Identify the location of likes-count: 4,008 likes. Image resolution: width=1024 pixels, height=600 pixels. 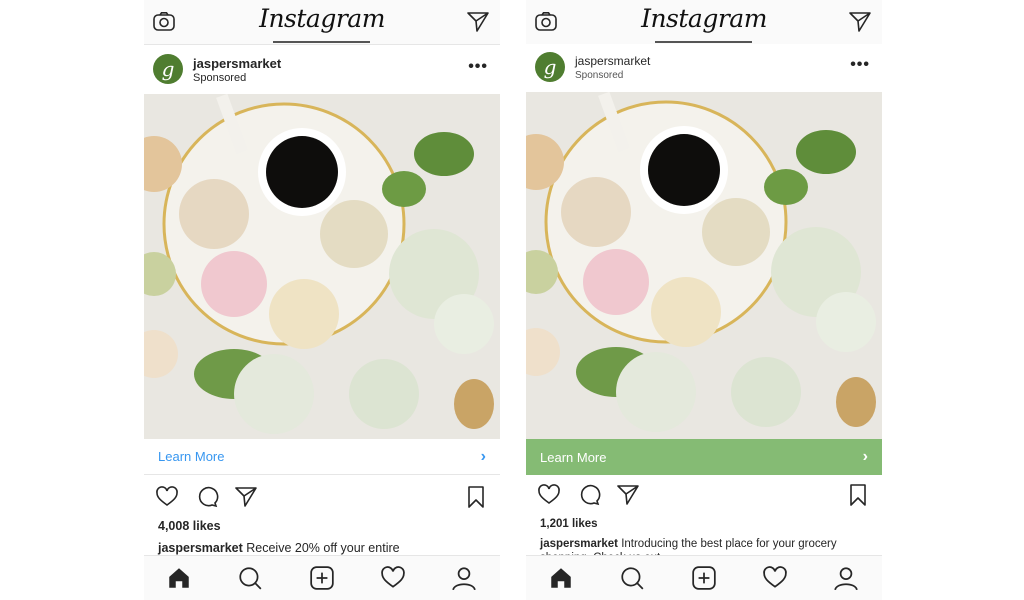
(189, 526).